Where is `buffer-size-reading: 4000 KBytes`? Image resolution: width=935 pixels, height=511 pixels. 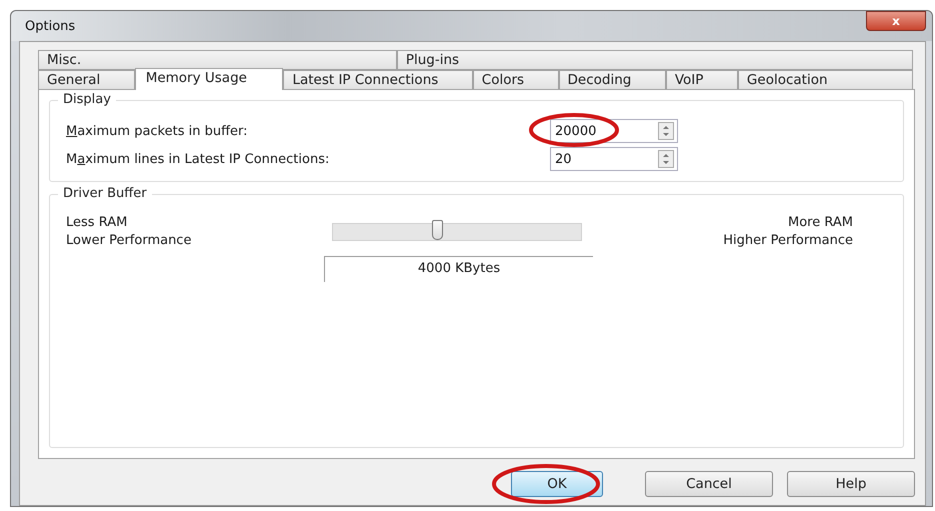 buffer-size-reading: 4000 KBytes is located at coordinates (458, 269).